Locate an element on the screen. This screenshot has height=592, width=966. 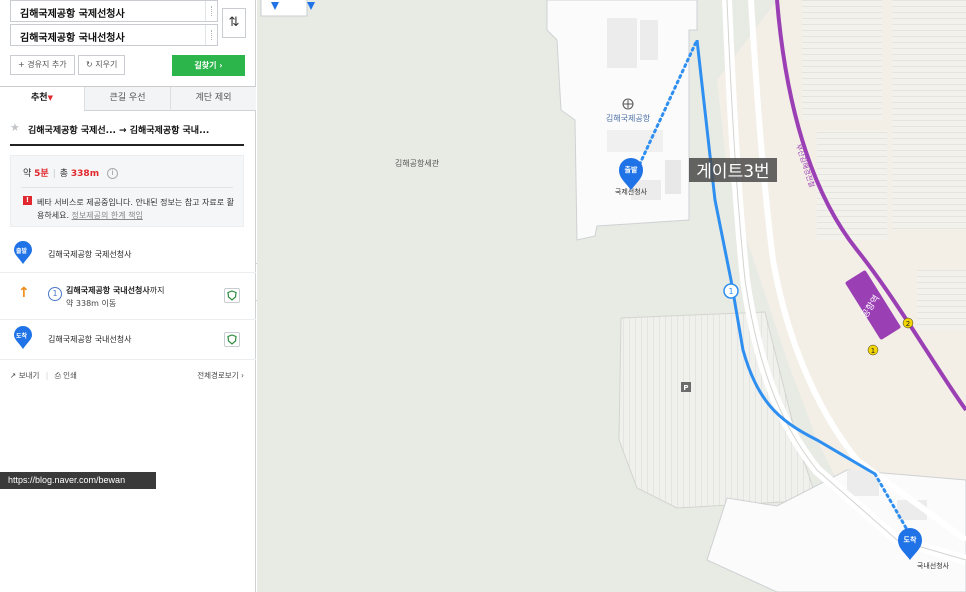
route-time: 5분 is located at coordinates (41, 174).